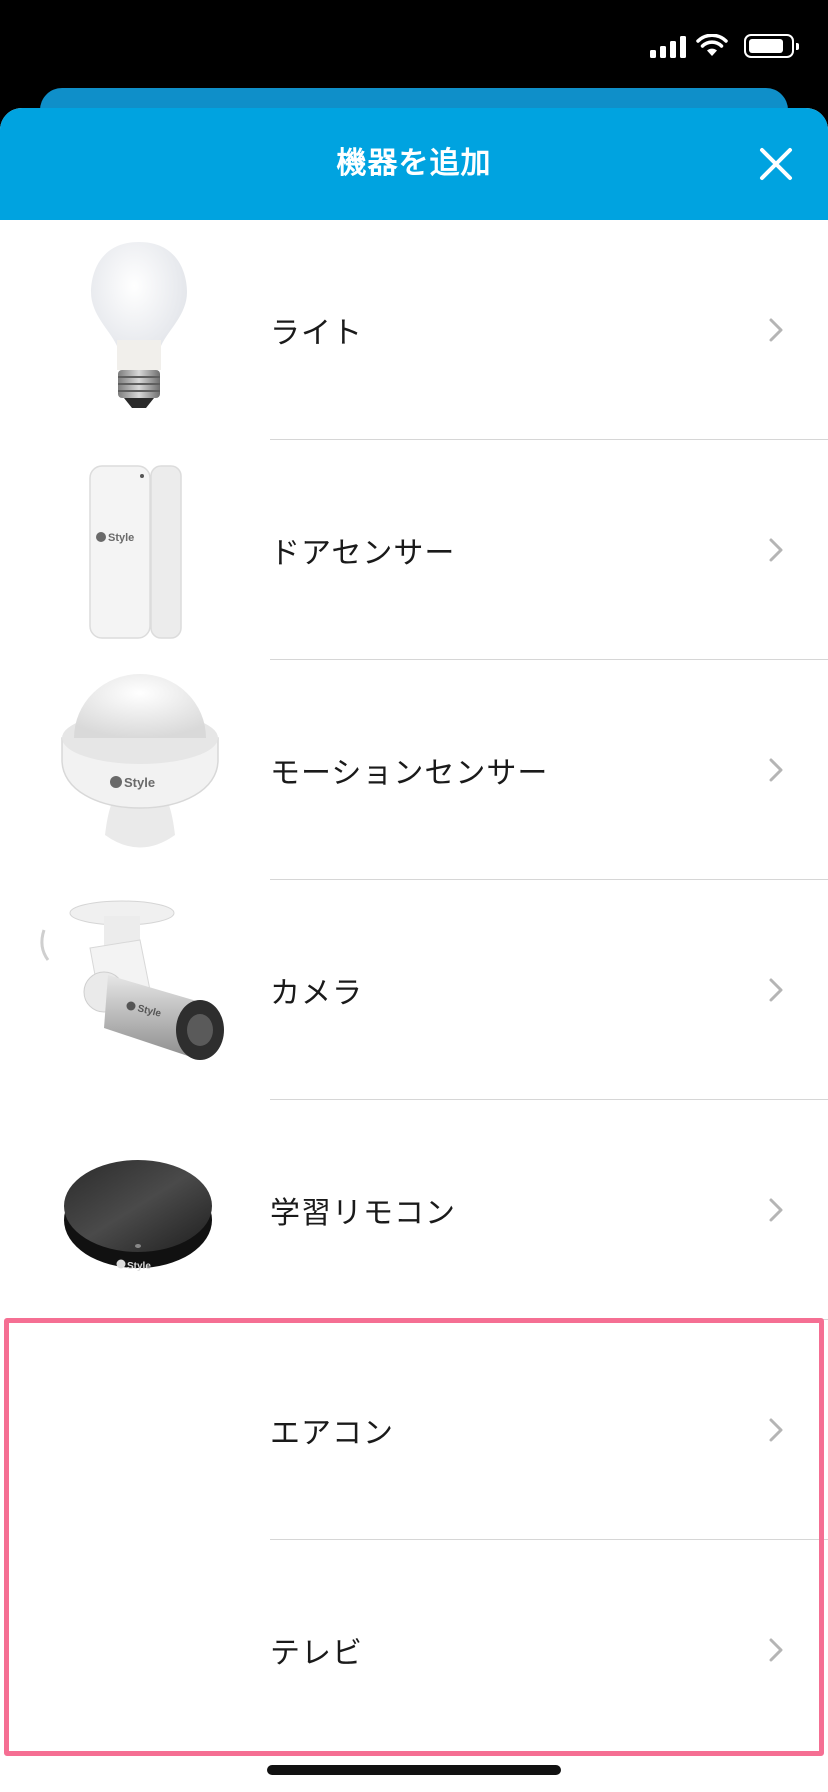 This screenshot has width=828, height=1792. Describe the element at coordinates (414, 1430) in the screenshot. I see `device-item-air-conditioner: エアコン` at that location.